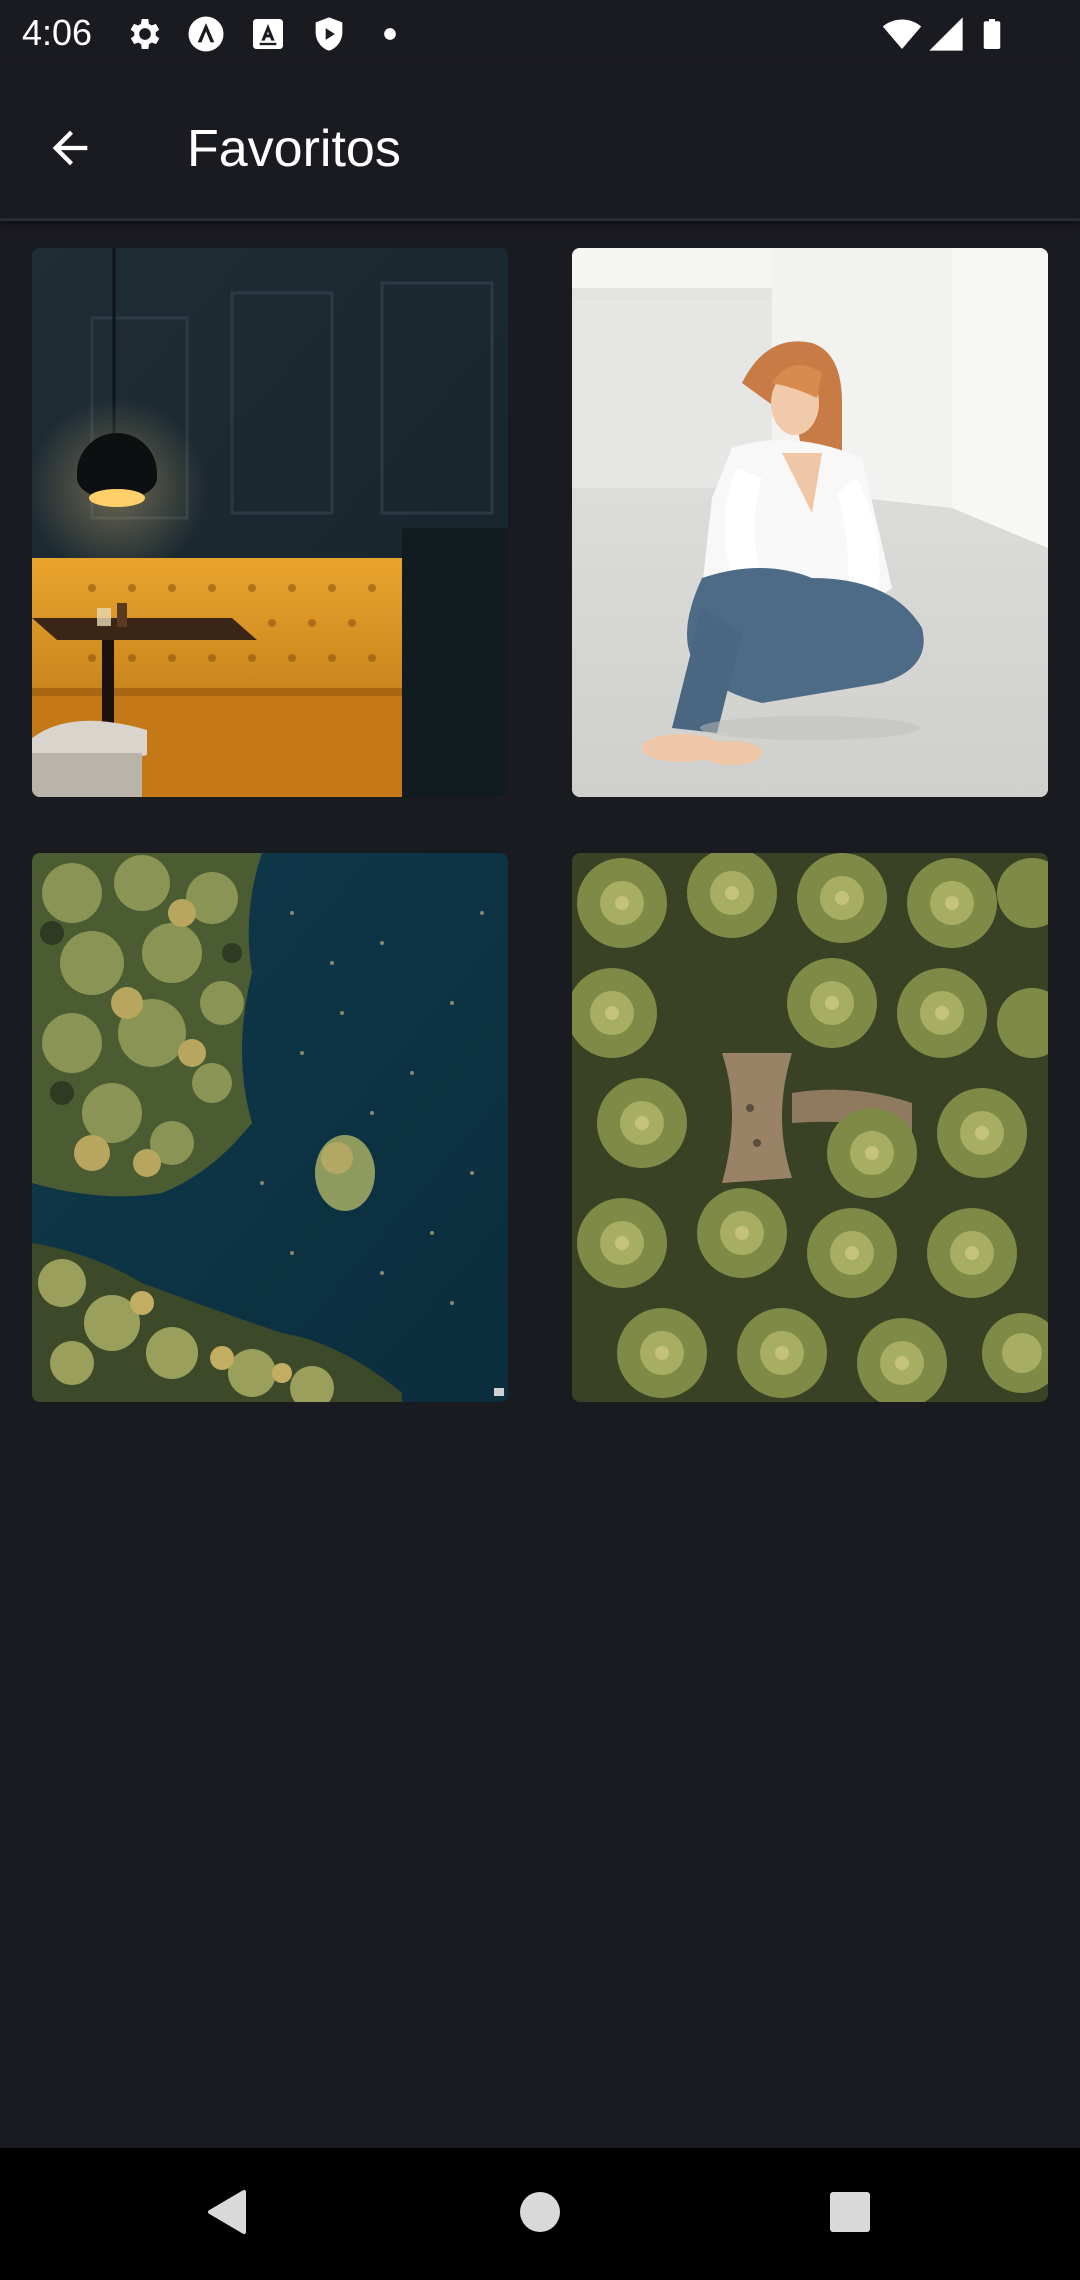 This screenshot has width=1080, height=2280. I want to click on aerial-palm-trees-image, so click(810, 1127).